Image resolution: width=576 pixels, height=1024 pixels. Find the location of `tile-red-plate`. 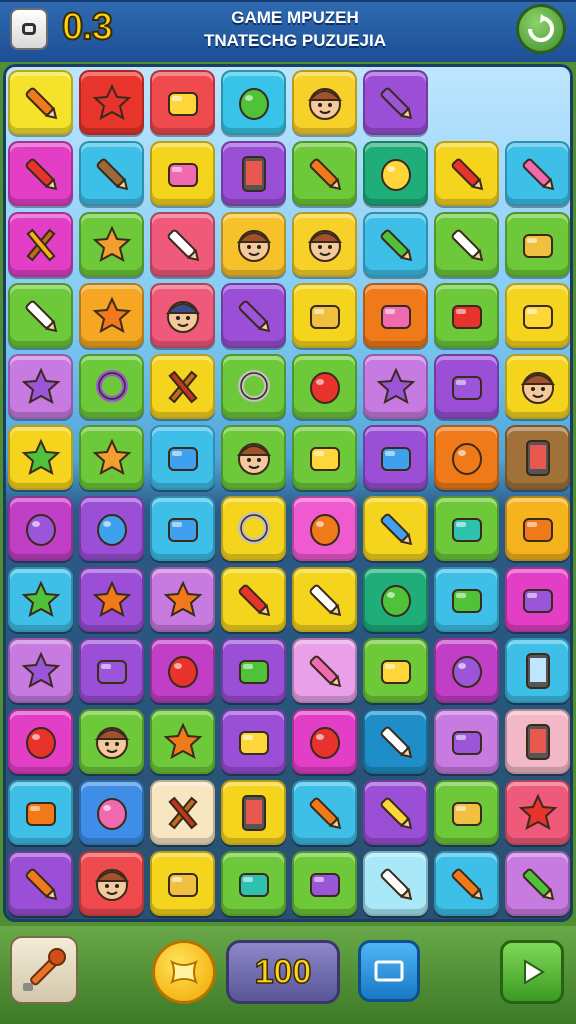

tile-red-plate is located at coordinates (466, 315).